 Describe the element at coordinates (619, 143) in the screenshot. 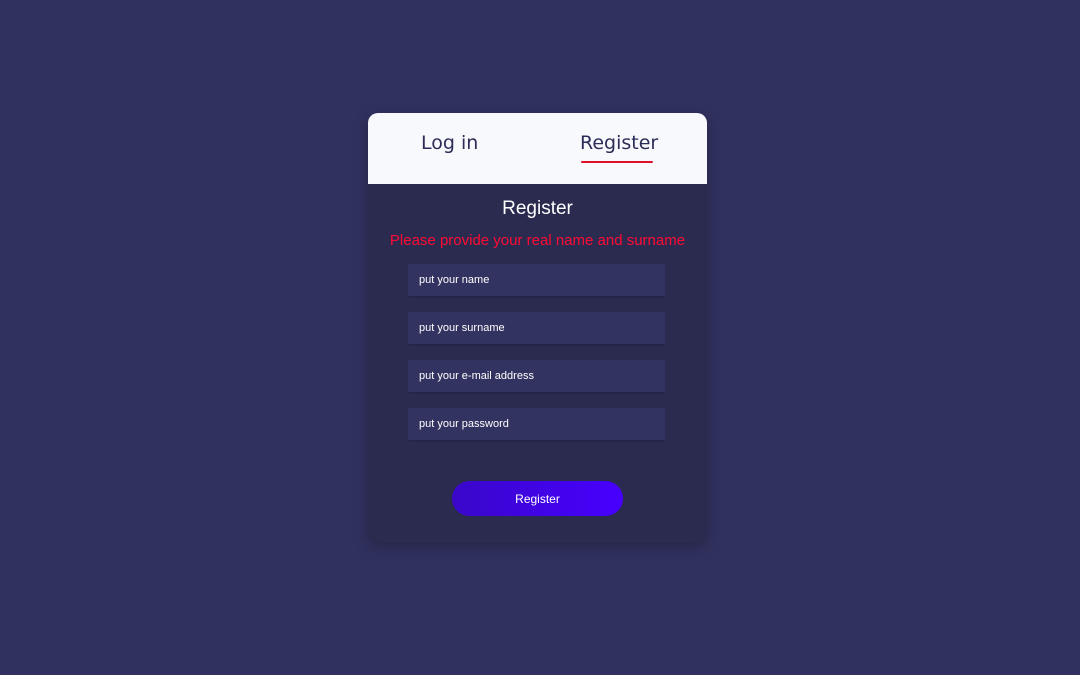

I see `tab-register: Register` at that location.